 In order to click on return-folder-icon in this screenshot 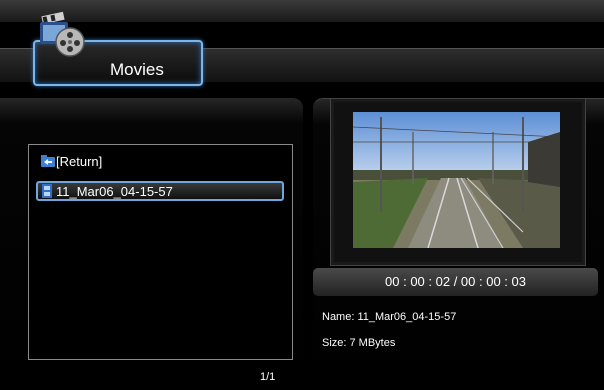, I will do `click(48, 161)`.